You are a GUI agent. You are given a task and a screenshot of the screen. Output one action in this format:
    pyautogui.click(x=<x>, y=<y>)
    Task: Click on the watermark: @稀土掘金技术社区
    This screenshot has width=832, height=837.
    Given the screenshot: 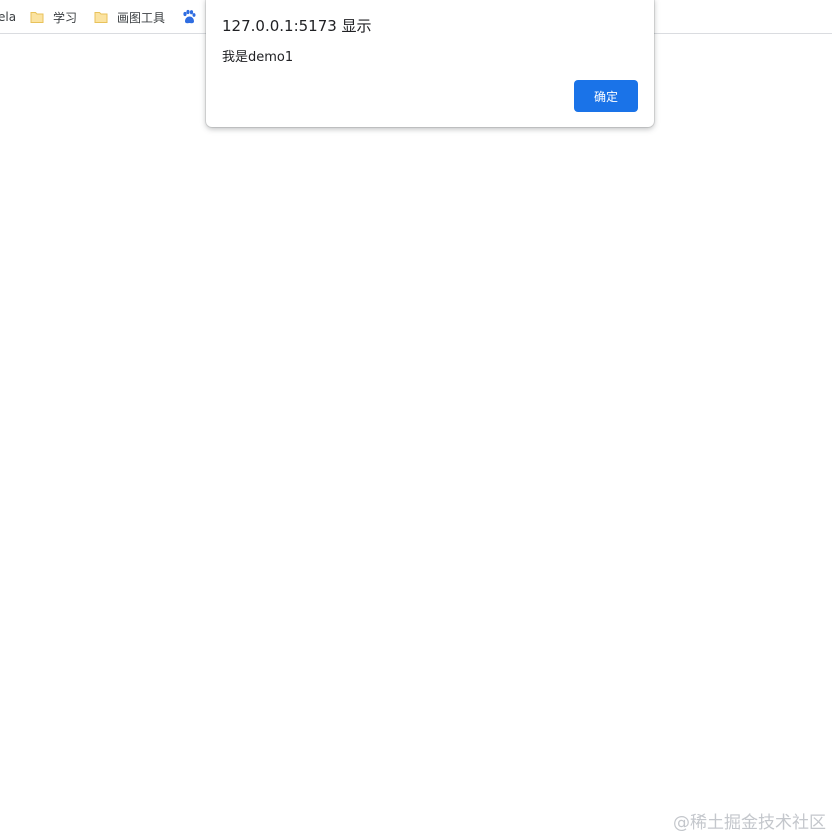 What is the action you would take?
    pyautogui.click(x=749, y=823)
    